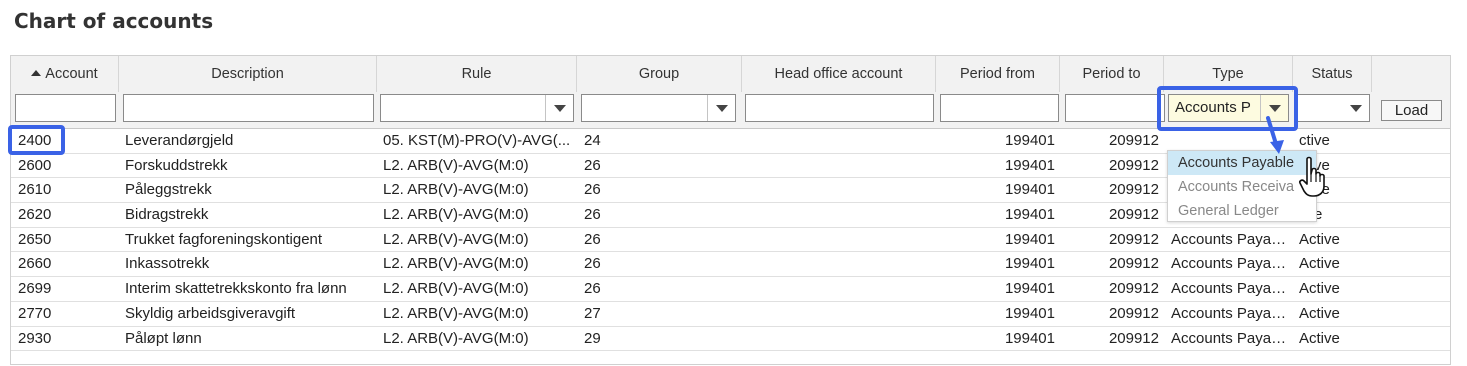 Image resolution: width=1467 pixels, height=366 pixels. I want to click on column-header-account: Account, so click(65, 74).